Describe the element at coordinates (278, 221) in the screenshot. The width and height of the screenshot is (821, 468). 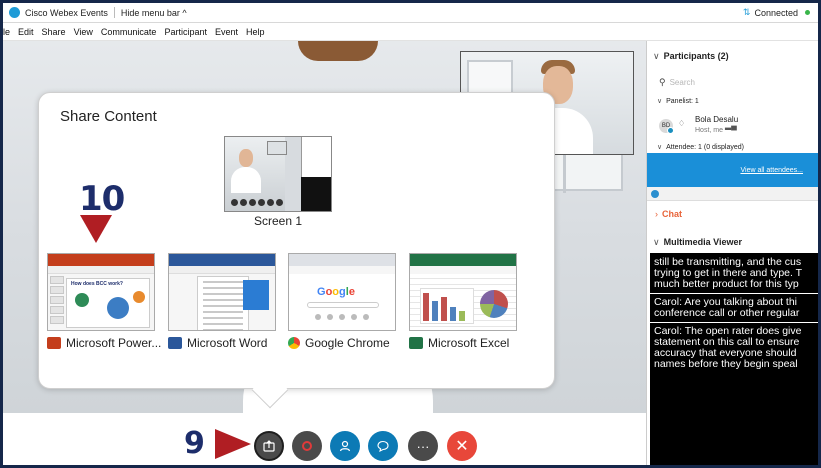
I see `screen-1-label: Screen 1` at that location.